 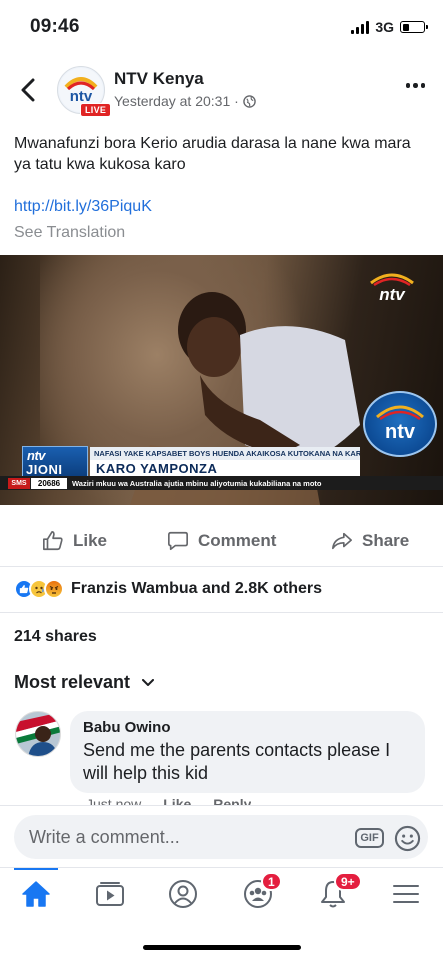 I want to click on tab-watch, so click(x=110, y=894).